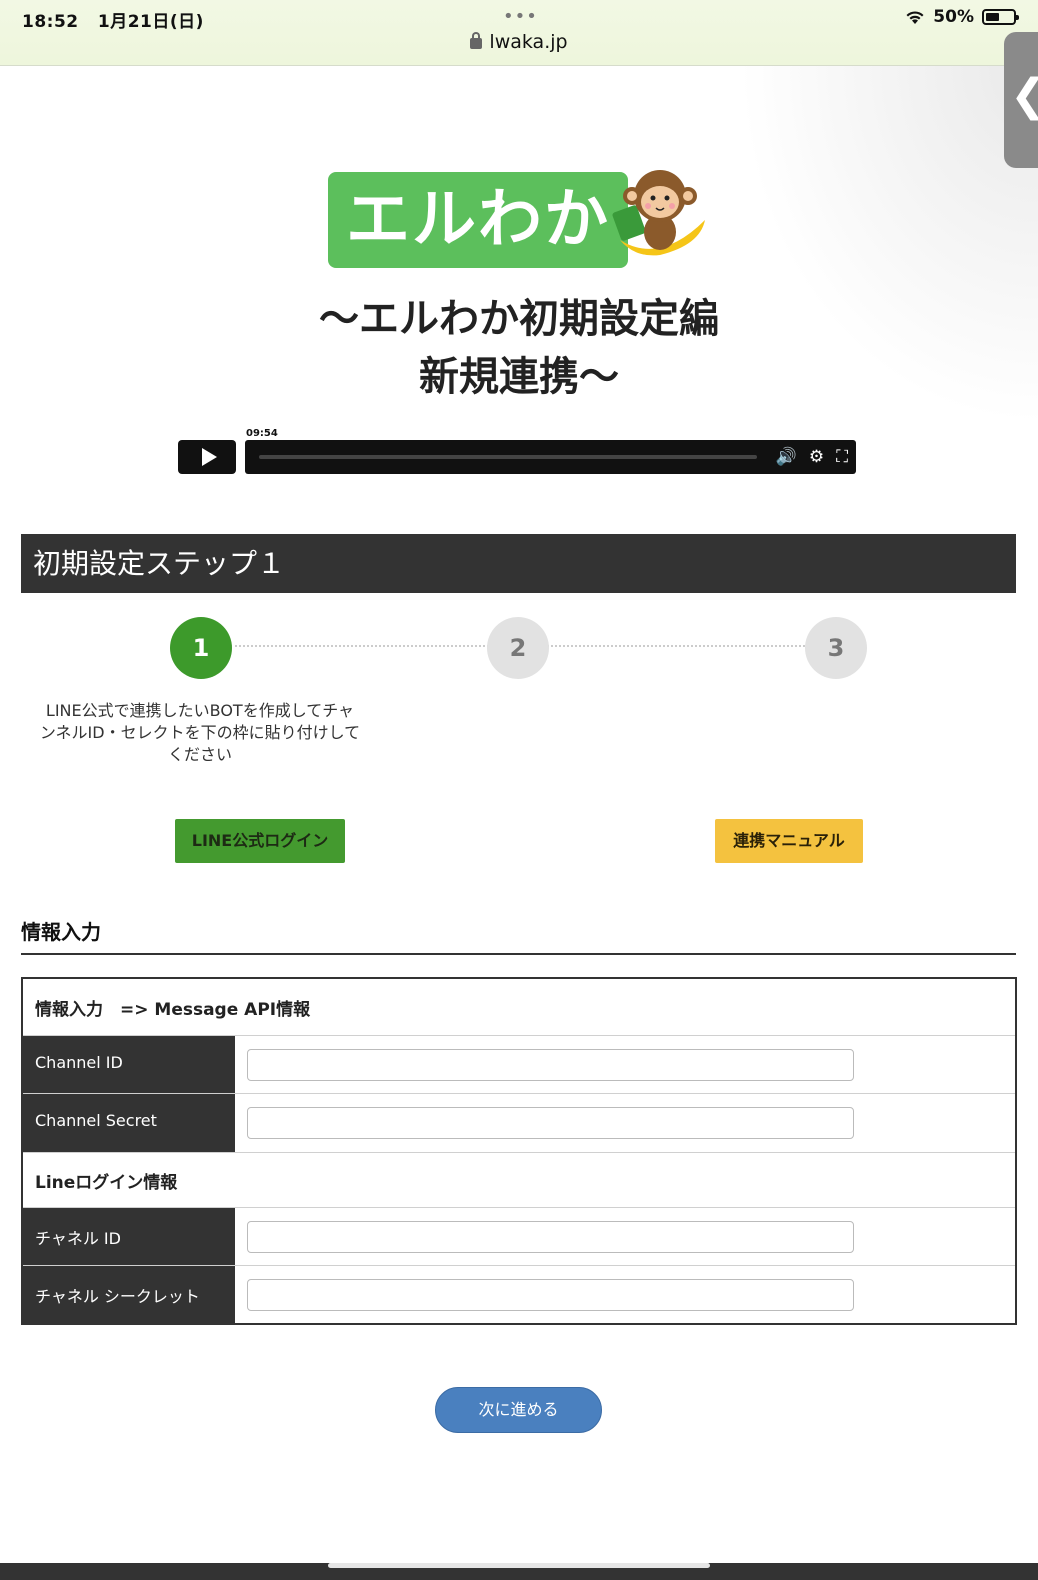 The height and width of the screenshot is (1580, 1038). Describe the element at coordinates (953, 17) in the screenshot. I see `battery-percent: 50%` at that location.